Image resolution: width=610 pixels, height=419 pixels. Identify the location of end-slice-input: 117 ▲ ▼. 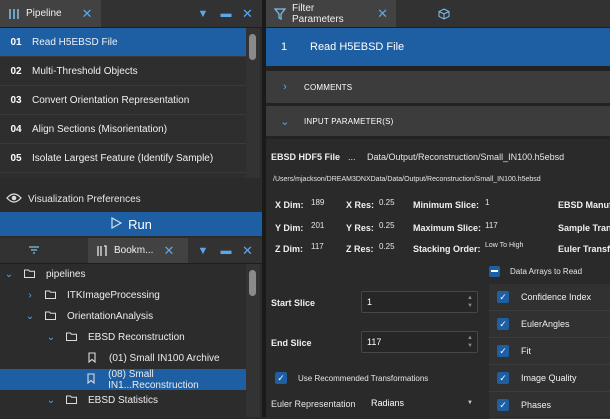
(419, 342).